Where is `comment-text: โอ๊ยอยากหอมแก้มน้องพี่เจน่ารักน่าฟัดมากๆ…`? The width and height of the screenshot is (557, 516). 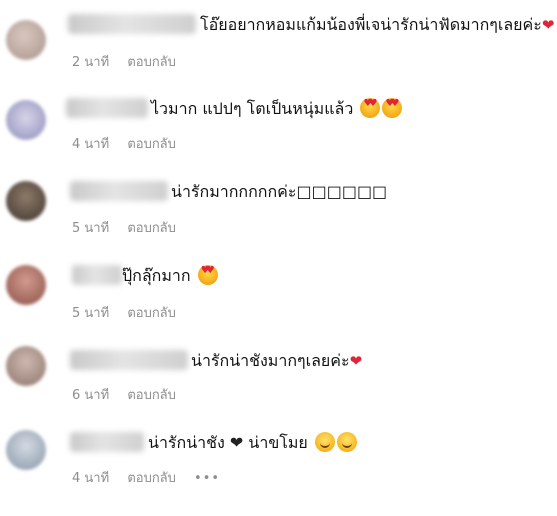
comment-text: โอ๊ยอยากหอมแก้มน้องพี่เจน่ารักน่าฟัดมากๆ… is located at coordinates (377, 25).